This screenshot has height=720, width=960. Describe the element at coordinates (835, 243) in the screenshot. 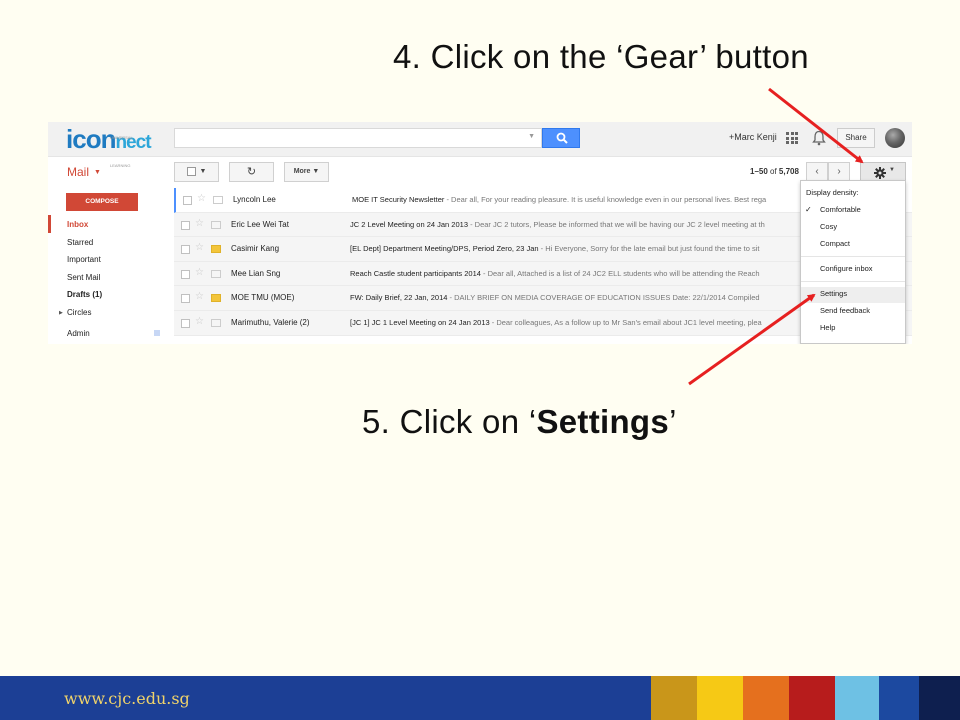

I see `menu-item-compact: Compact` at that location.